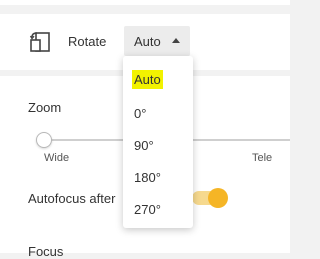 This screenshot has height=259, width=320. What do you see at coordinates (72, 198) in the screenshot?
I see `autofocus-label: Autofocus after` at bounding box center [72, 198].